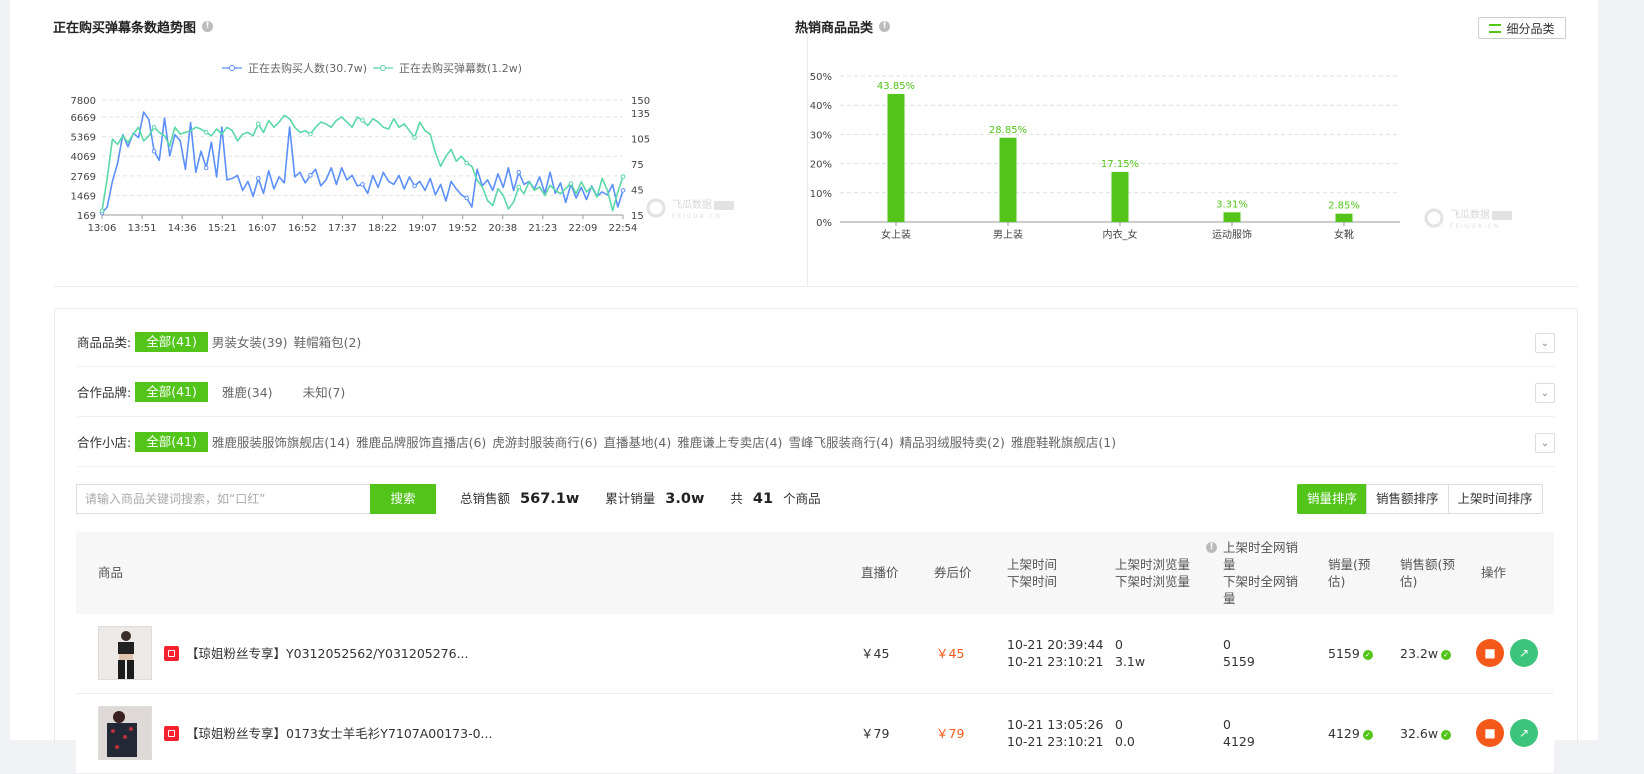 The height and width of the screenshot is (774, 1644). Describe the element at coordinates (821, 106) in the screenshot. I see `y-tick-label: 40%` at that location.